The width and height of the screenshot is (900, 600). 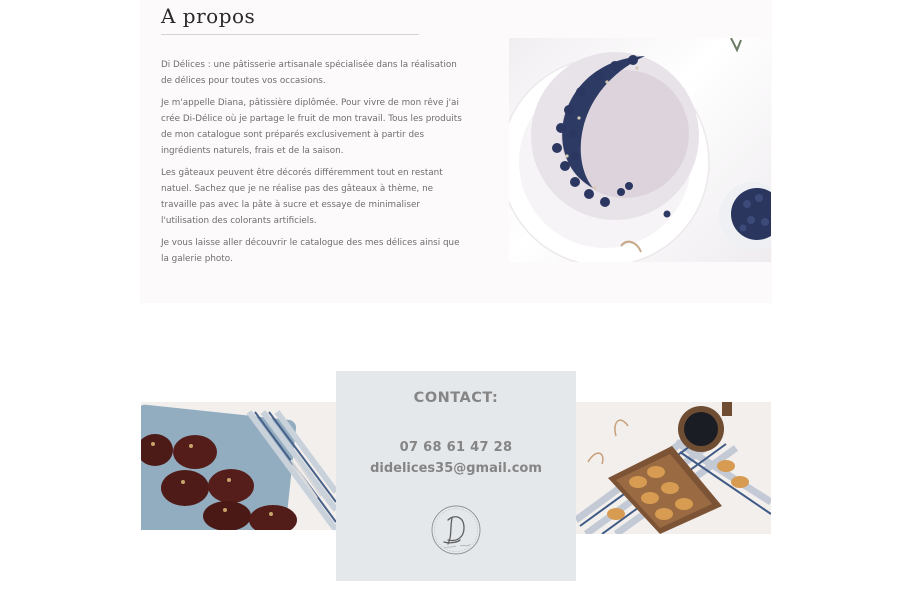 I want to click on blueberry-cake-illustration, so click(x=640, y=150).